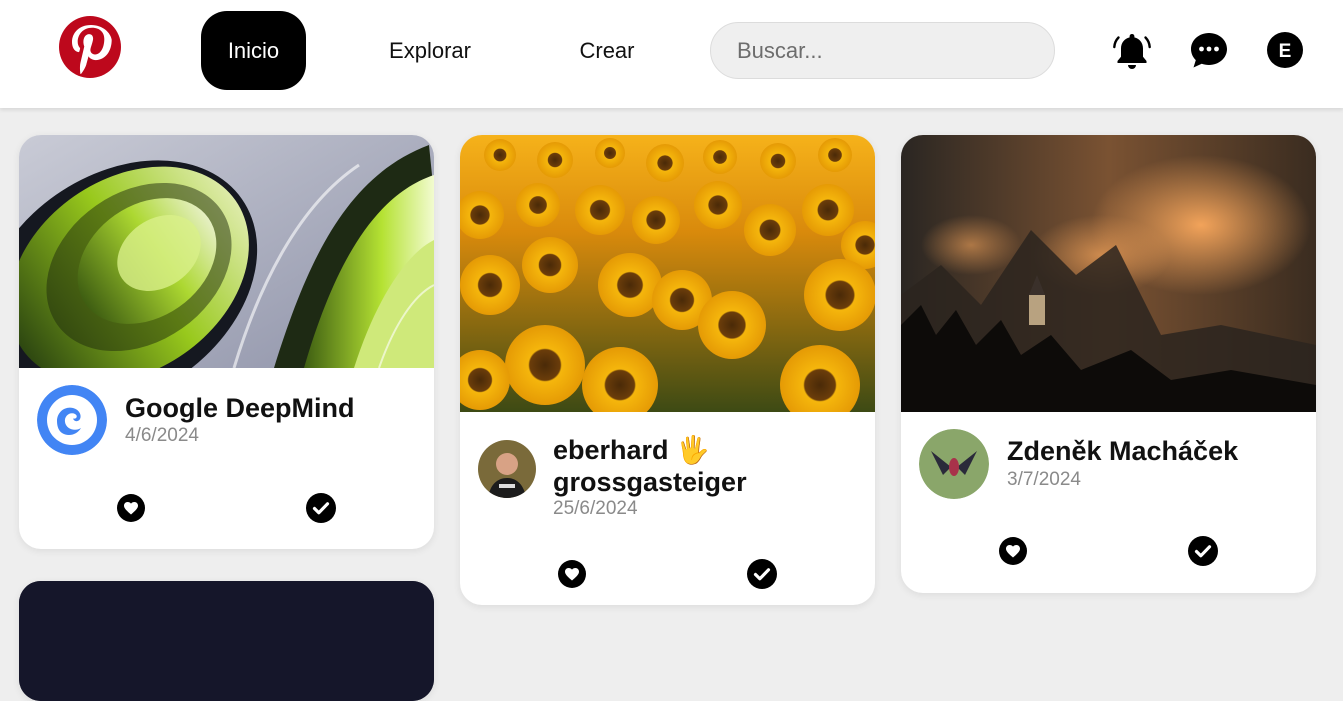 The height and width of the screenshot is (701, 1343). What do you see at coordinates (607, 50) in the screenshot?
I see `nav-crear: Crear` at bounding box center [607, 50].